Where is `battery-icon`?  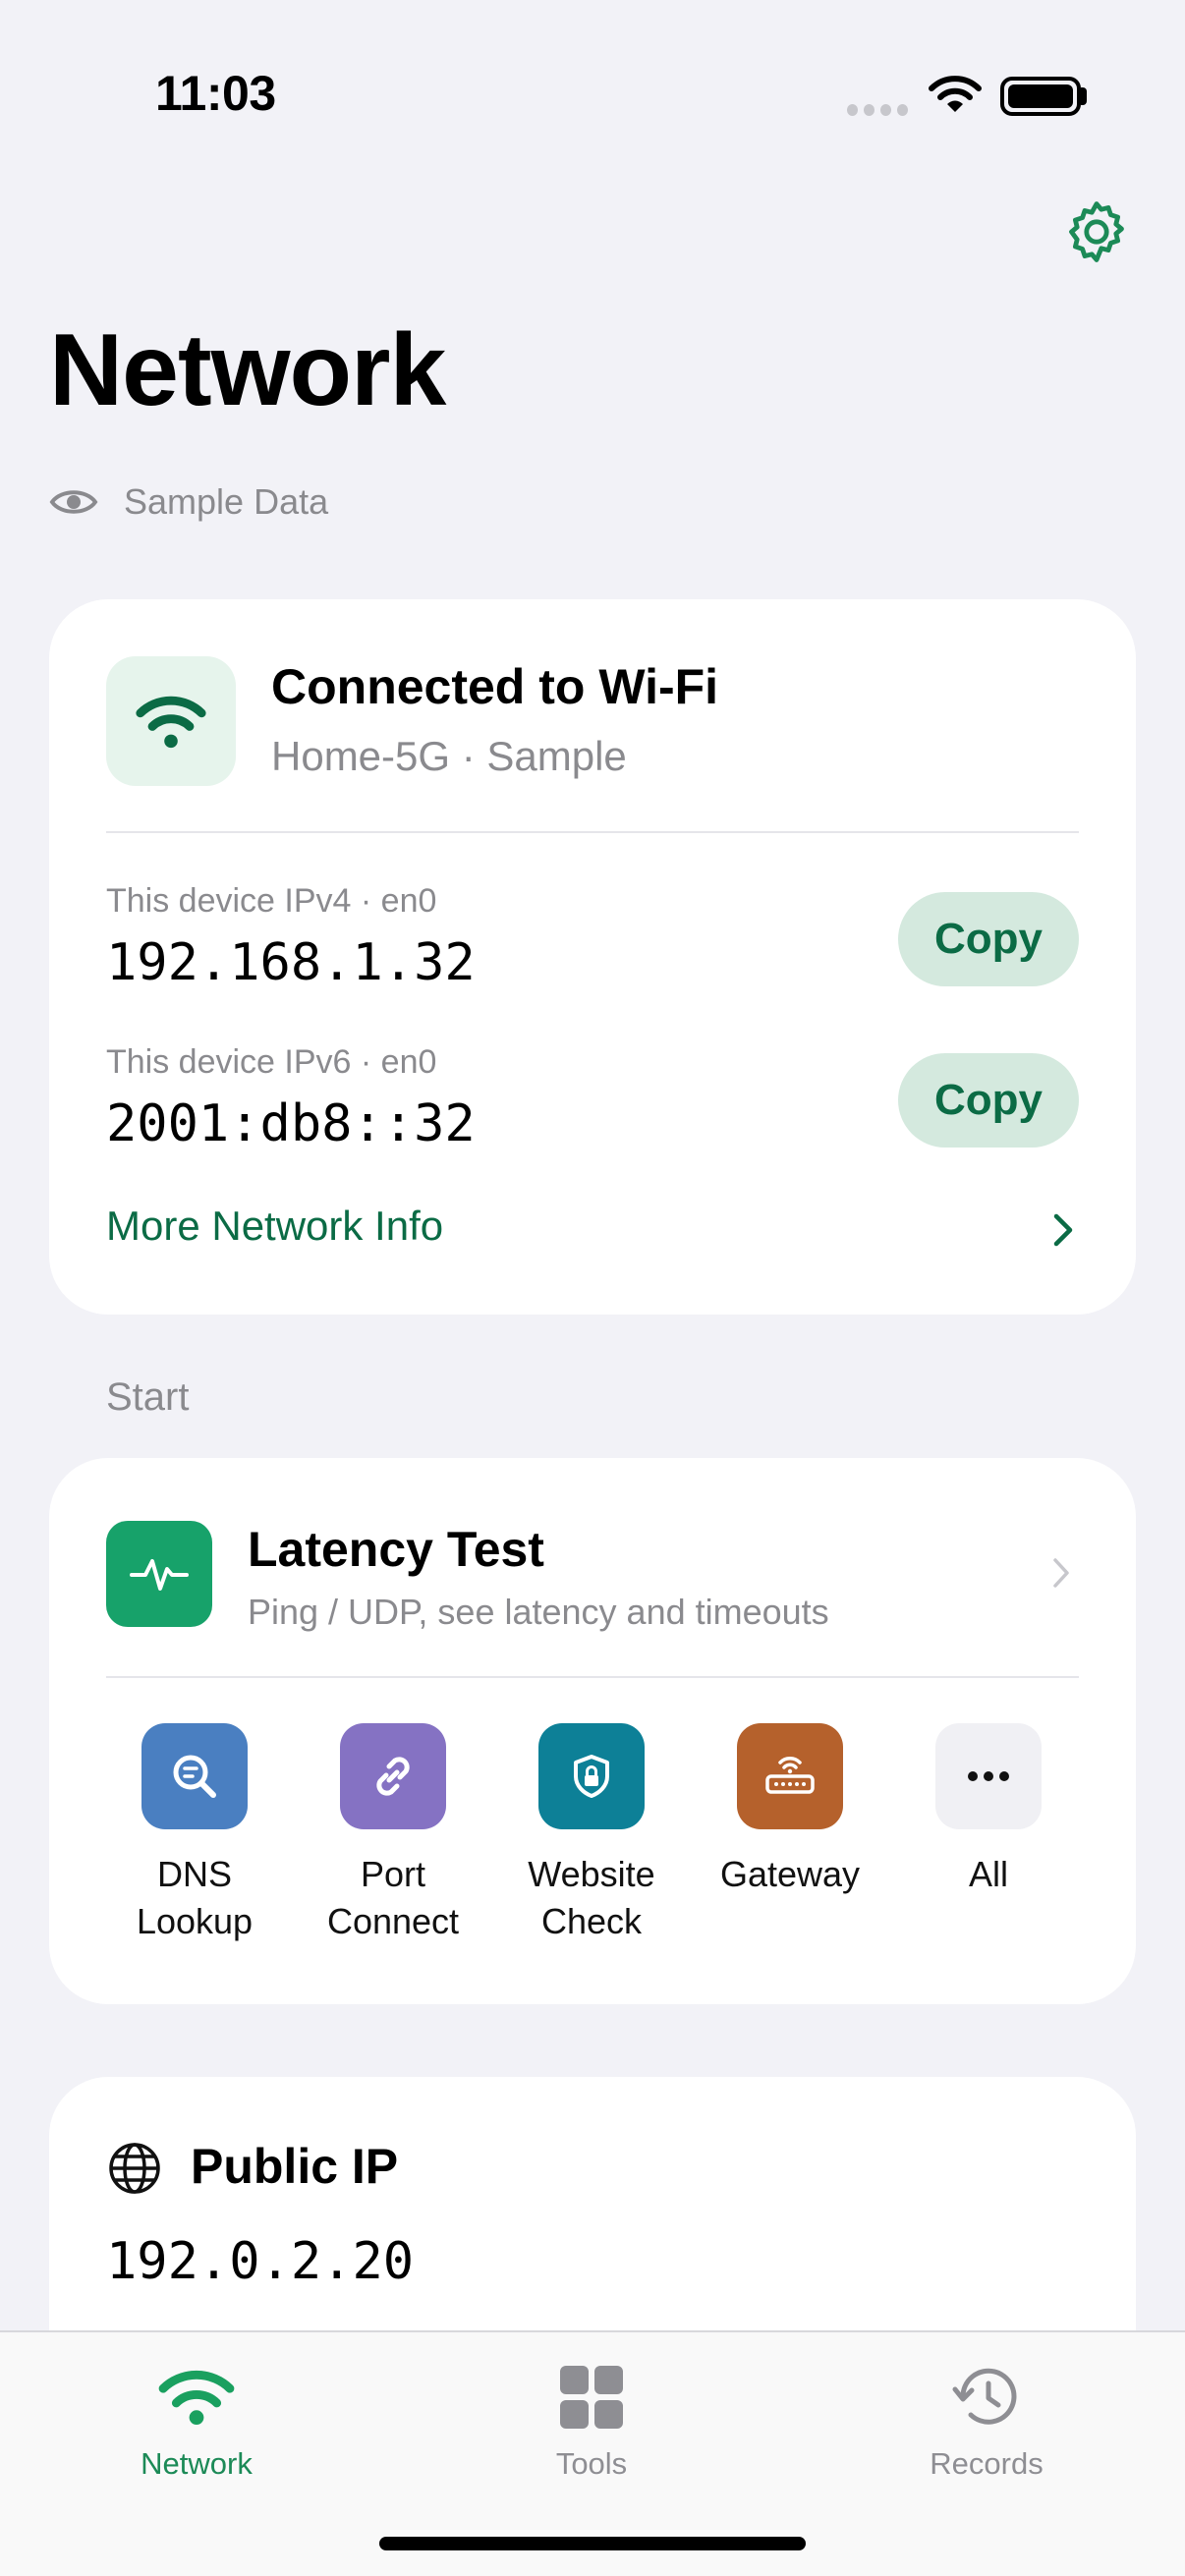 battery-icon is located at coordinates (1041, 96).